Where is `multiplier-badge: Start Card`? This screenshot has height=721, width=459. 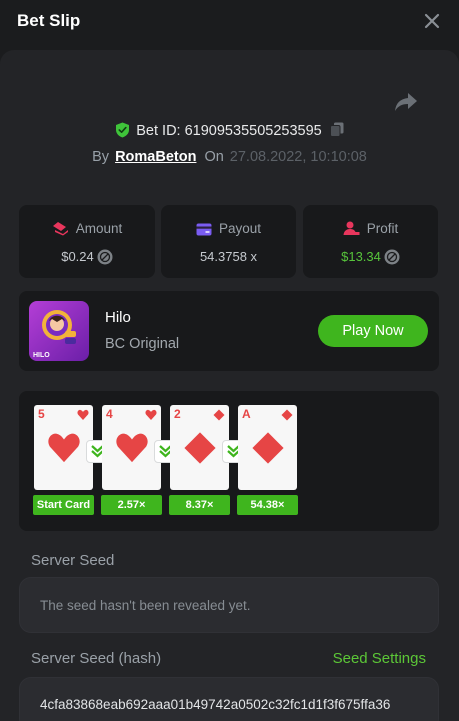 multiplier-badge: Start Card is located at coordinates (63, 505).